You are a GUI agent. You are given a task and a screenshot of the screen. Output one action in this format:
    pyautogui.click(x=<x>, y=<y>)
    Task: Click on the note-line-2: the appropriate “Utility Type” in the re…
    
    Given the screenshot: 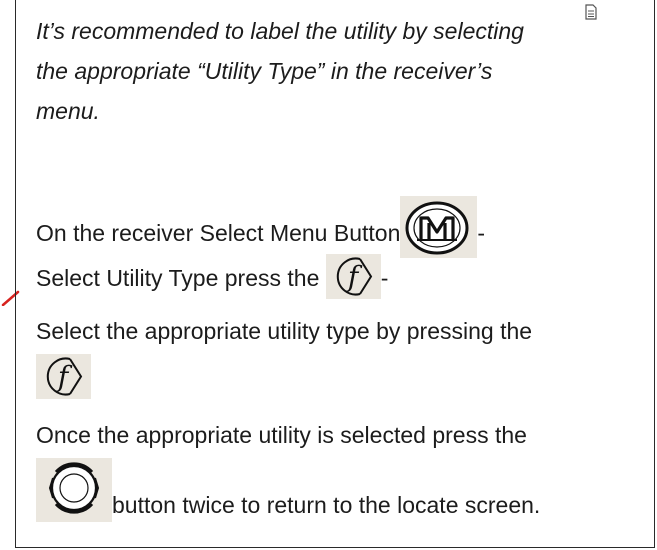 What is the action you would take?
    pyautogui.click(x=264, y=71)
    